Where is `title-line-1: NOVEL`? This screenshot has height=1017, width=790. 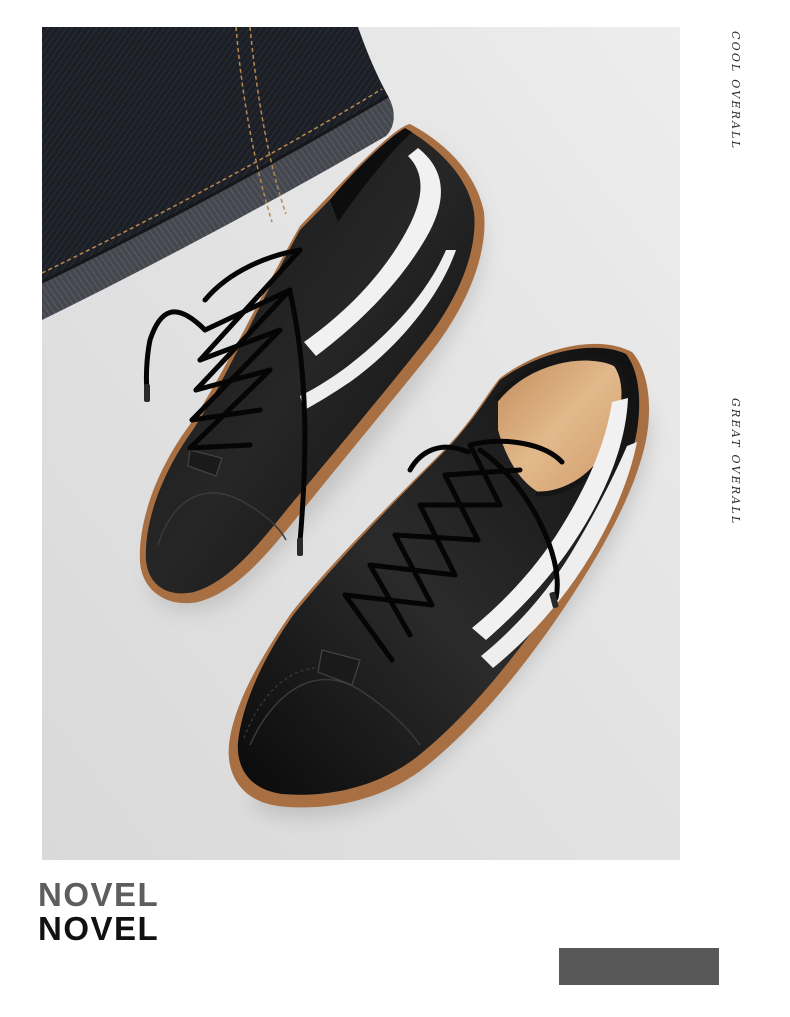 title-line-1: NOVEL is located at coordinates (99, 894).